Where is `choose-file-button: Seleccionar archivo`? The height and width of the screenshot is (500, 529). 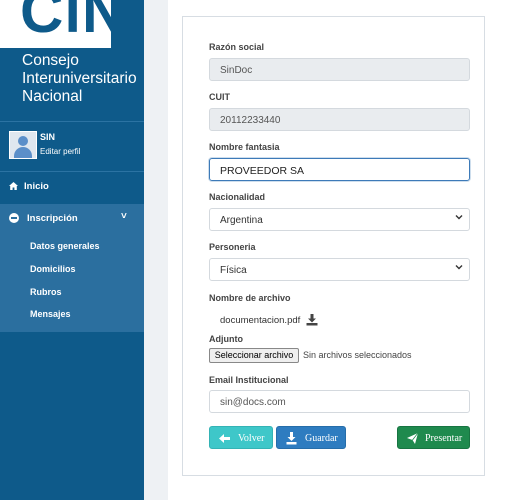
choose-file-button: Seleccionar archivo is located at coordinates (254, 355).